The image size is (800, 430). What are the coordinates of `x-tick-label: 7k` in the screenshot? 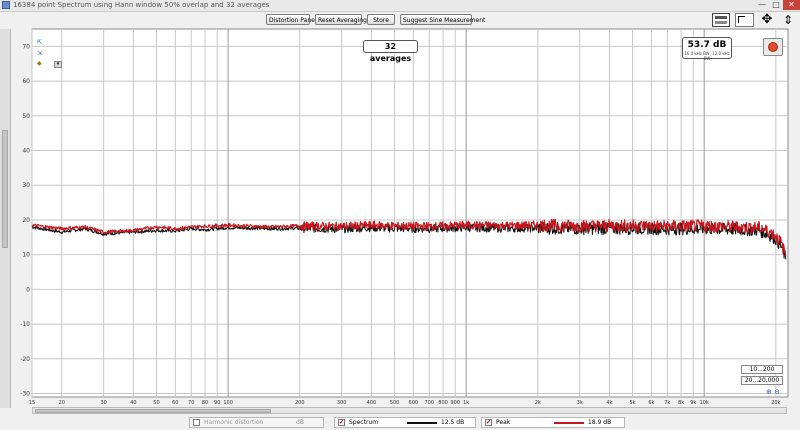 It's located at (667, 403).